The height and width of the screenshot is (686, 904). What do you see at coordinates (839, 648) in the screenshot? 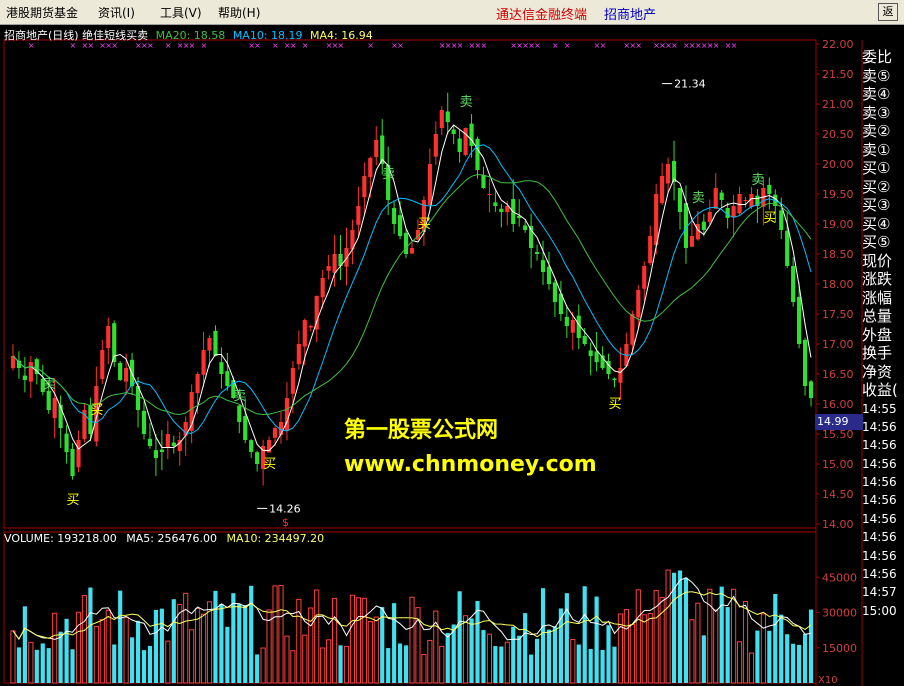
I see `volume-tick-label: 15000` at bounding box center [839, 648].